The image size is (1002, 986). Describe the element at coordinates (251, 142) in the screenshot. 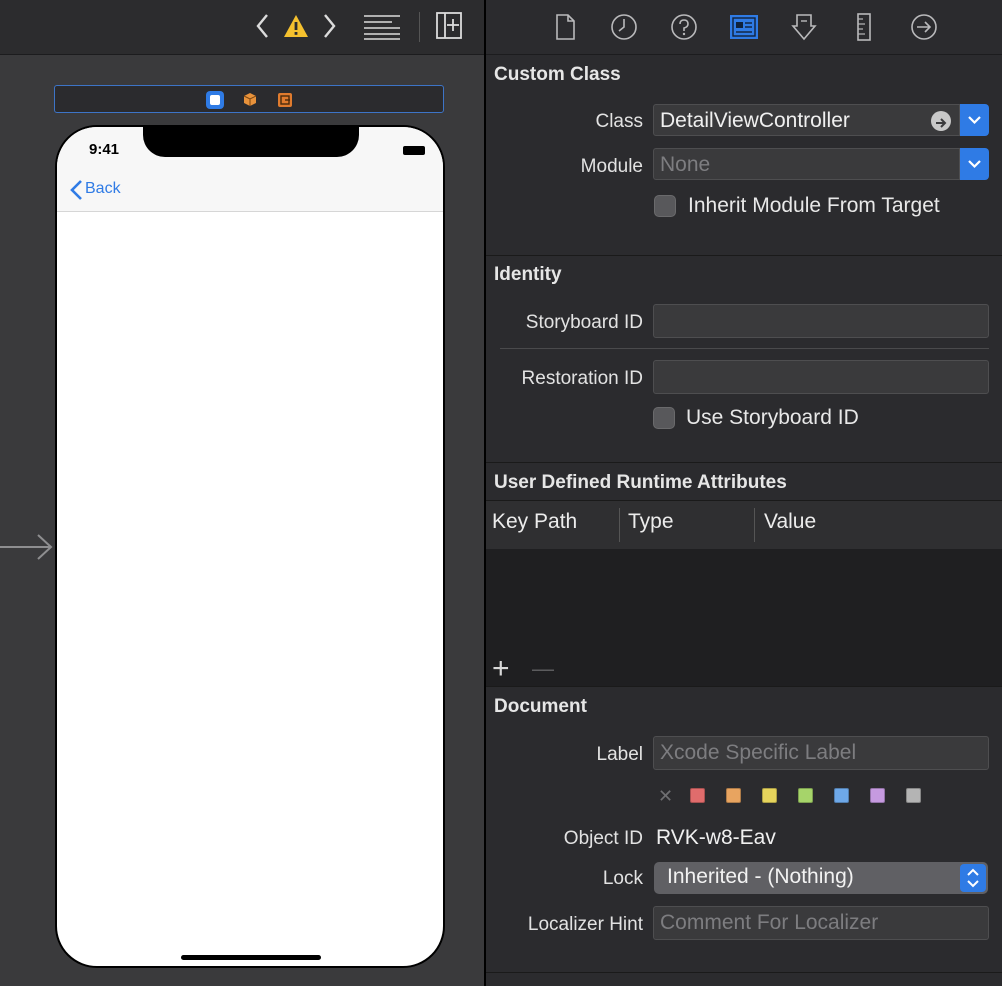

I see `phone-notch` at that location.